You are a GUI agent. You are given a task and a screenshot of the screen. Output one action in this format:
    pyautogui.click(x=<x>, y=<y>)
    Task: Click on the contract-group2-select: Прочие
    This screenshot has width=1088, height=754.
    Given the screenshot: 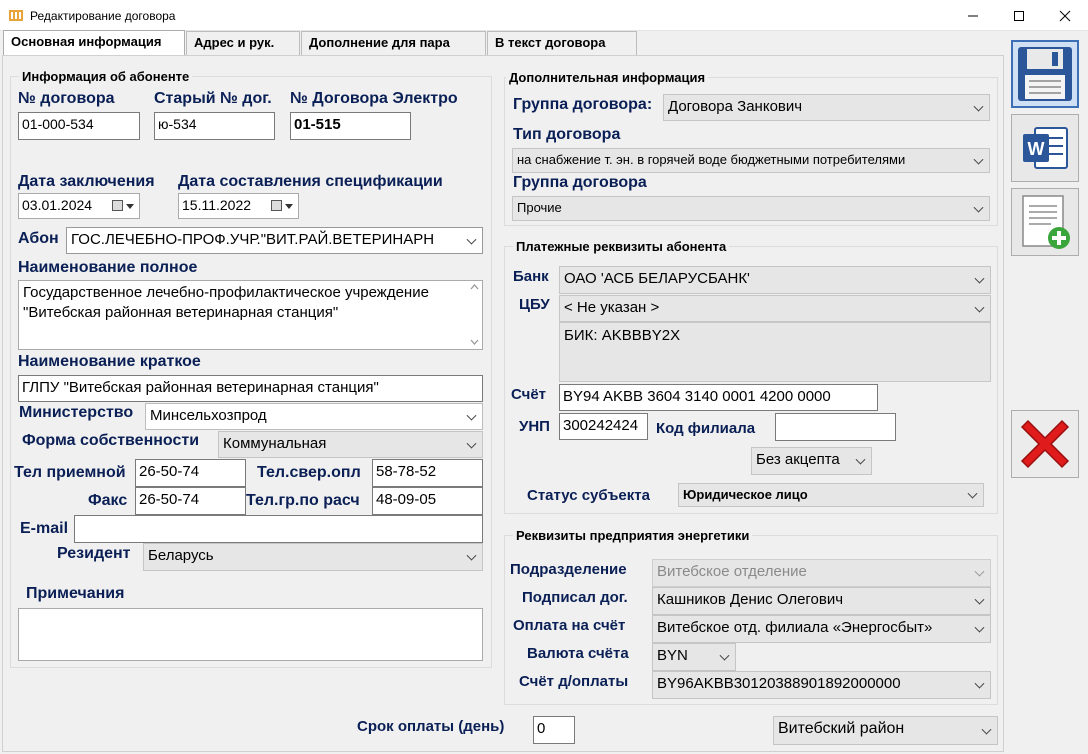 What is the action you would take?
    pyautogui.click(x=751, y=208)
    